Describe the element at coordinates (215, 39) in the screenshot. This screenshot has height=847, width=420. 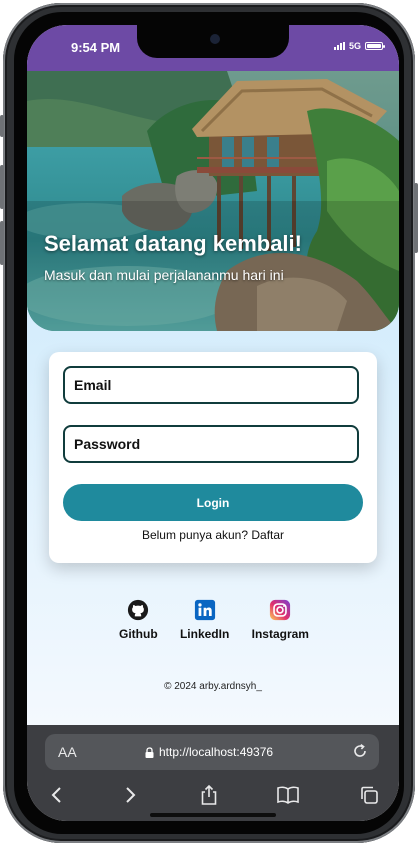
I see `front-camera` at that location.